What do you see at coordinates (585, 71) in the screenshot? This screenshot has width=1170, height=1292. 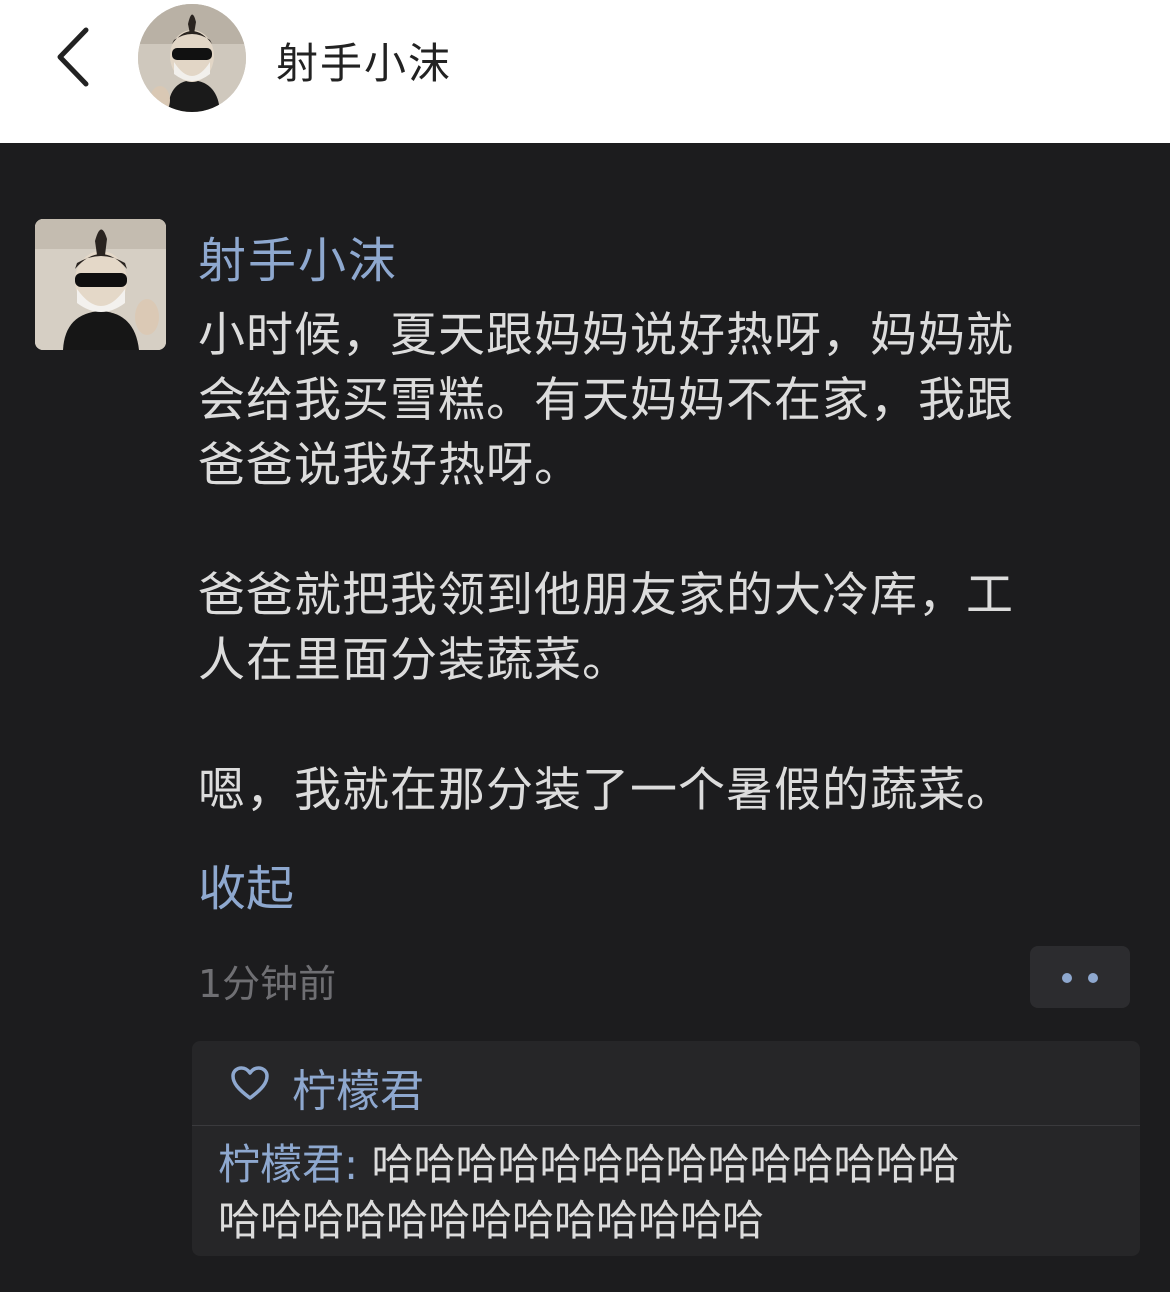 I see `top-bar: 射手小沫` at bounding box center [585, 71].